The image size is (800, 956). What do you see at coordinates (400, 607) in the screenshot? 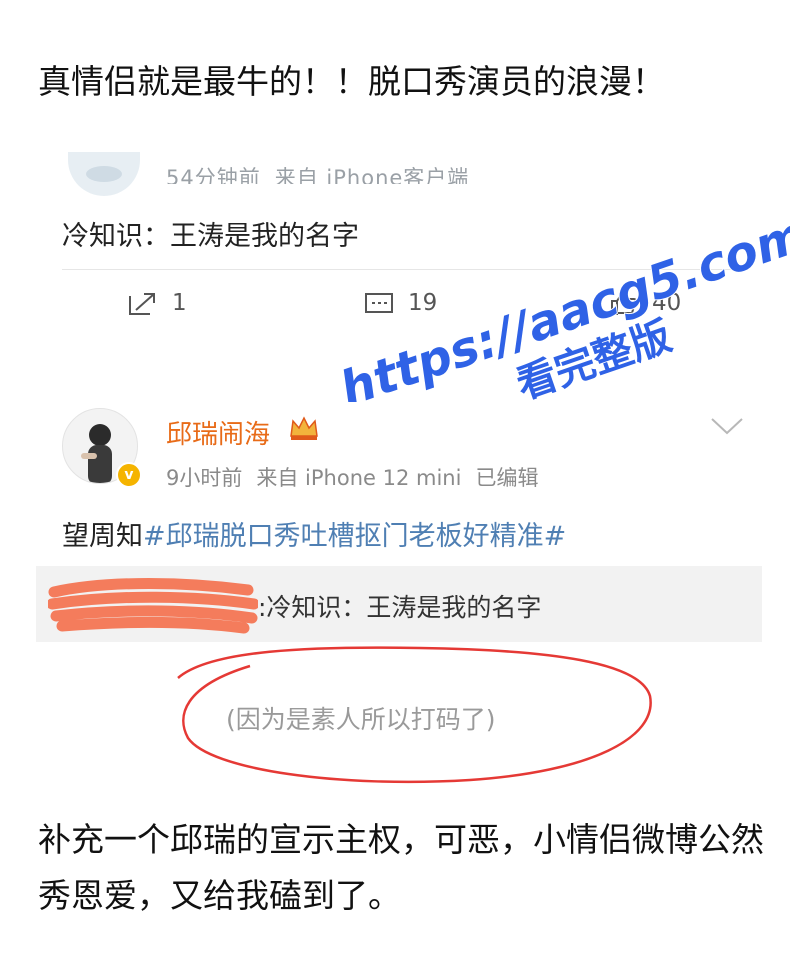
I see `quote-text: :冷知识：王涛是我的名字` at bounding box center [400, 607].